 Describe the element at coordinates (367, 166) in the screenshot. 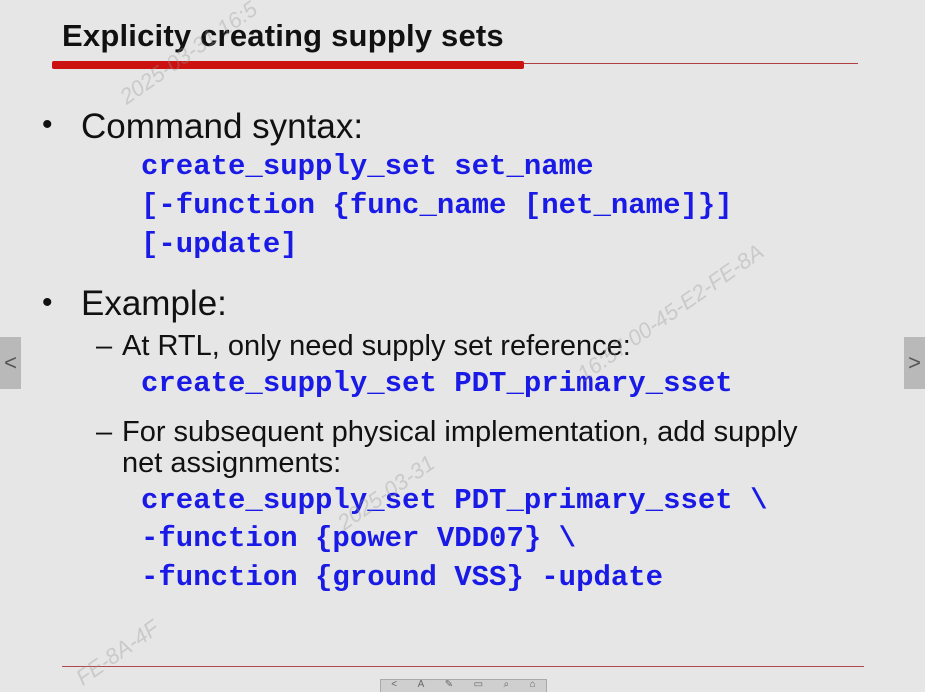

I see `code-line: create_supply_set set_name` at that location.